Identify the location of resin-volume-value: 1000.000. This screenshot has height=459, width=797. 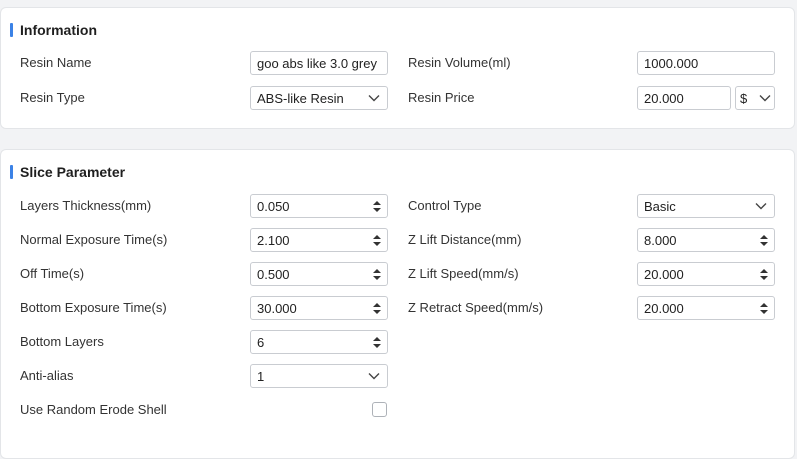
(671, 63).